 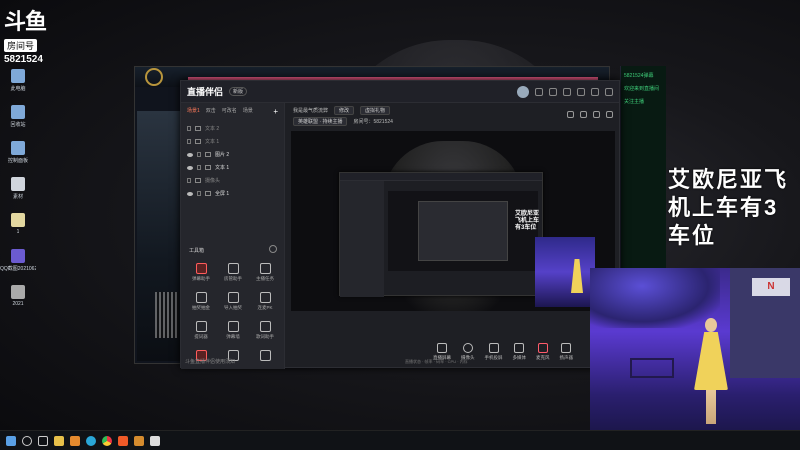 I want to click on watermark-room-label: 房间号, so click(x=21, y=45).